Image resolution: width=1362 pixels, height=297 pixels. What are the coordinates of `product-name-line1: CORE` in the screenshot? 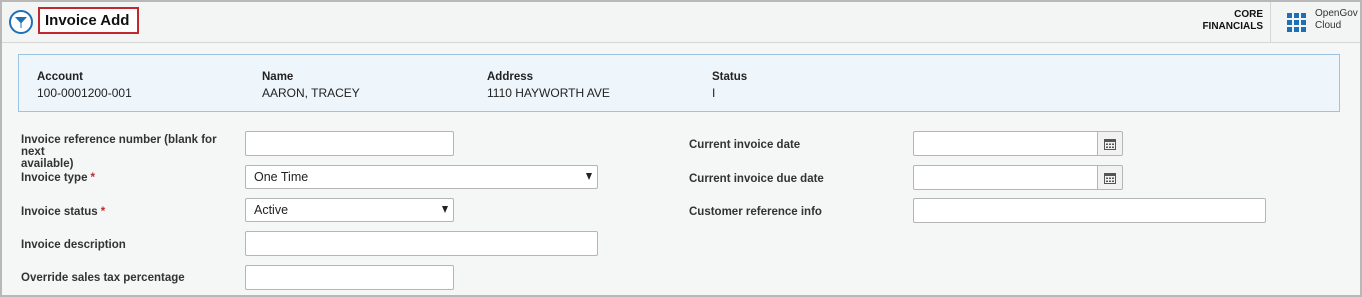 It's located at (1248, 14).